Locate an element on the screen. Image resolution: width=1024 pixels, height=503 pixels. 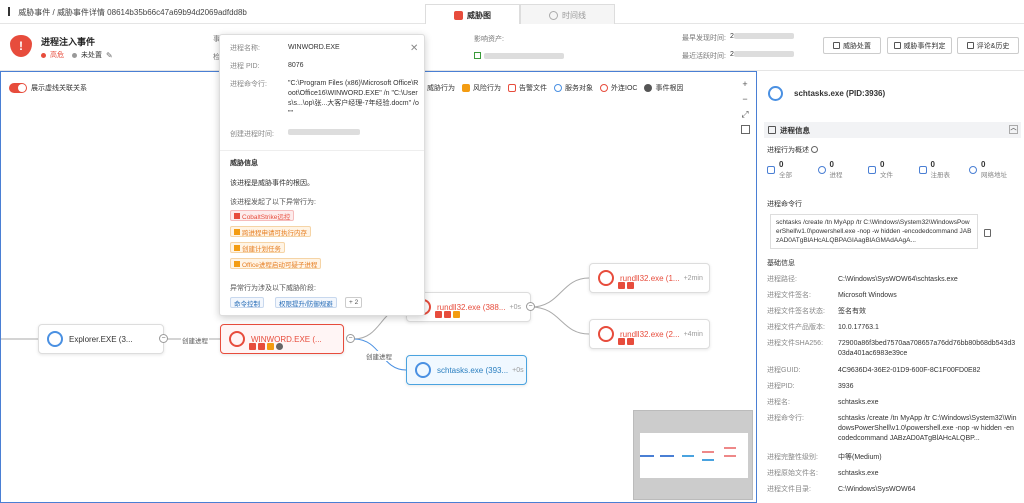
comment-history-button: 评论&历史 is located at coordinates (988, 45).